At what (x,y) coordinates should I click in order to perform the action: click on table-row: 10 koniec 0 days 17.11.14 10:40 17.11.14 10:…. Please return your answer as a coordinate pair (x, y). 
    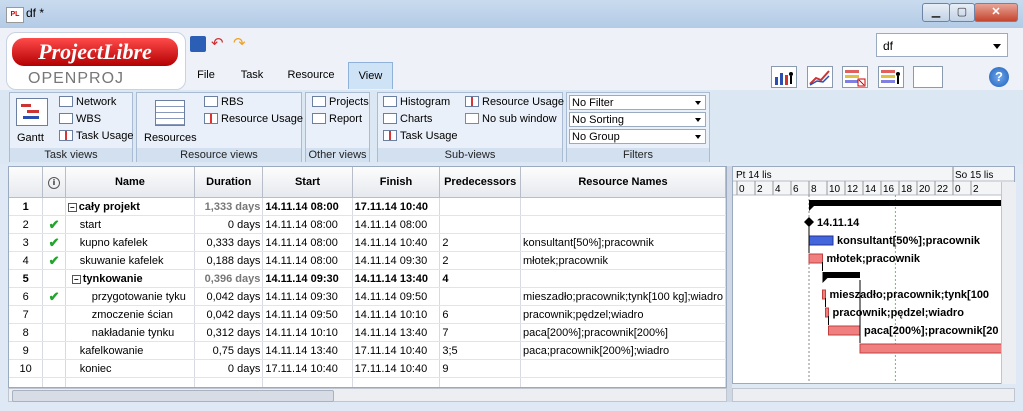
    Looking at the image, I should click on (367, 368).